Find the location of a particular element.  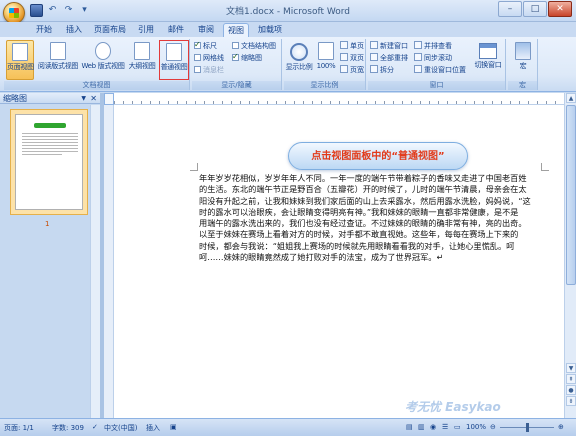

reset-window-position-button: 重设窗口位置 is located at coordinates (440, 70).